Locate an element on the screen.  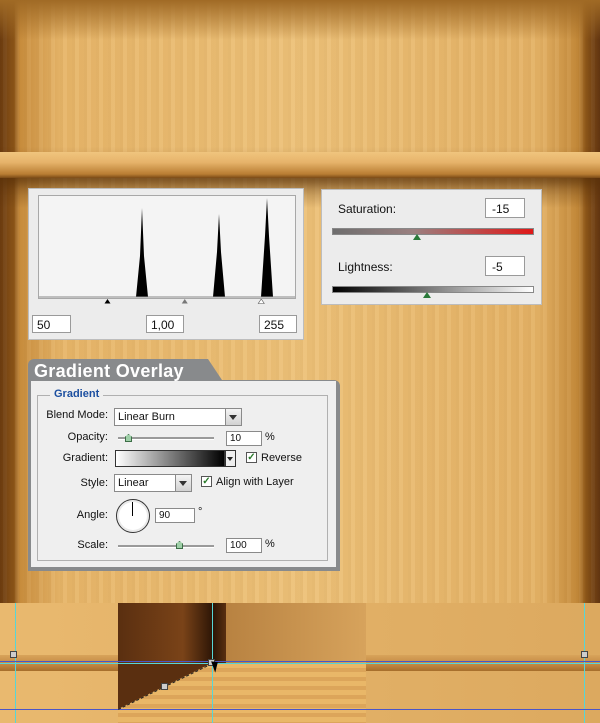
gradient-group-label: Gradient is located at coordinates (77, 394).